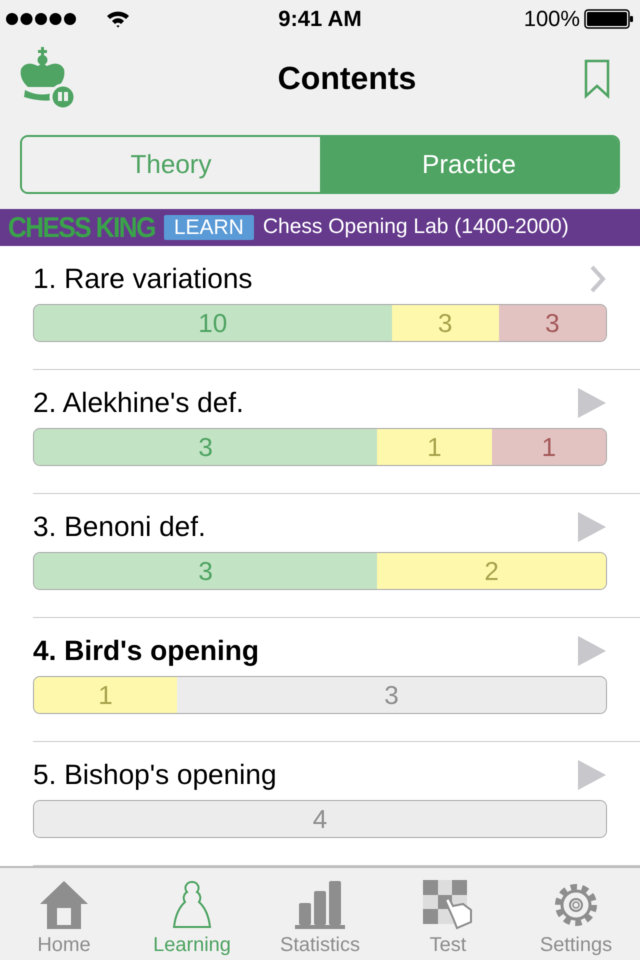 This screenshot has height=960, width=640. What do you see at coordinates (142, 279) in the screenshot?
I see `chapter-title: 1. Rare variations` at bounding box center [142, 279].